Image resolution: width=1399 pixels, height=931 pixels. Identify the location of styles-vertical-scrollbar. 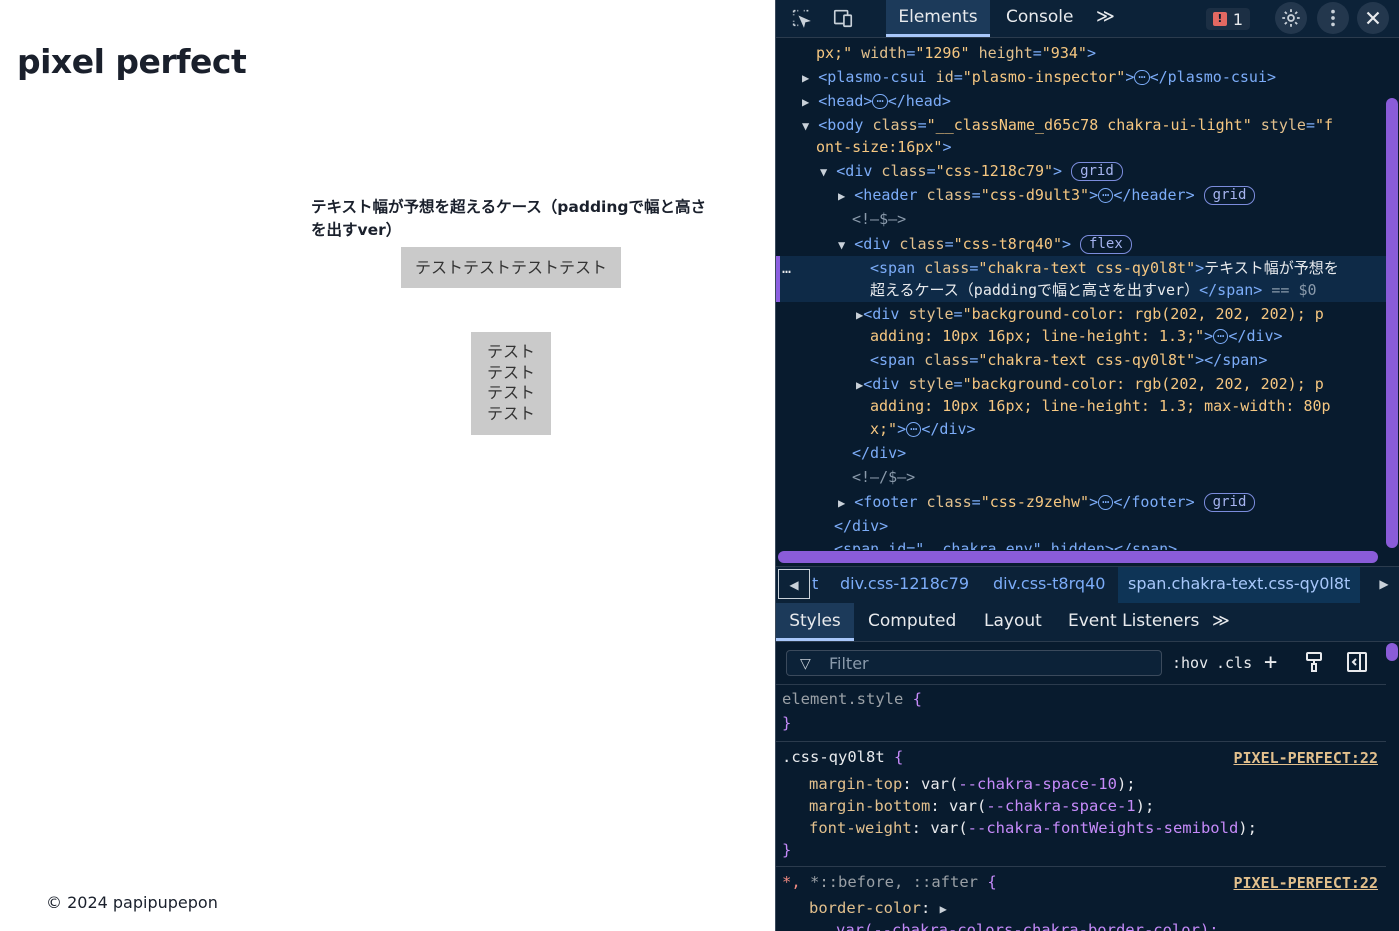
(1392, 652).